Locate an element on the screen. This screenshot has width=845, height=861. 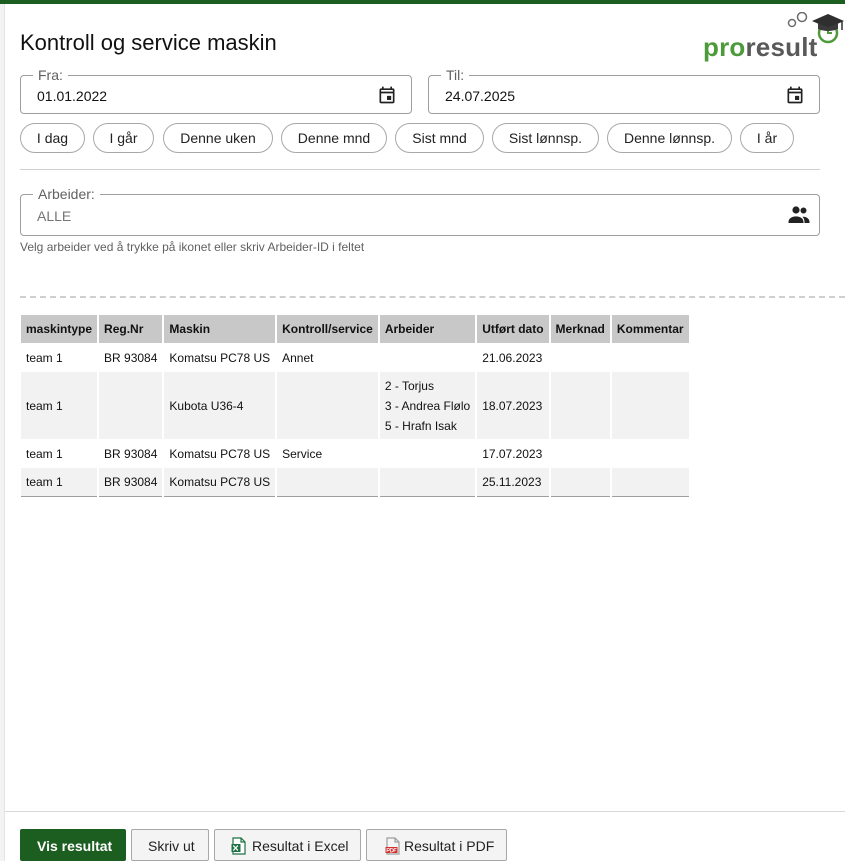
cell-dato: 25.11.2023 is located at coordinates (513, 482).